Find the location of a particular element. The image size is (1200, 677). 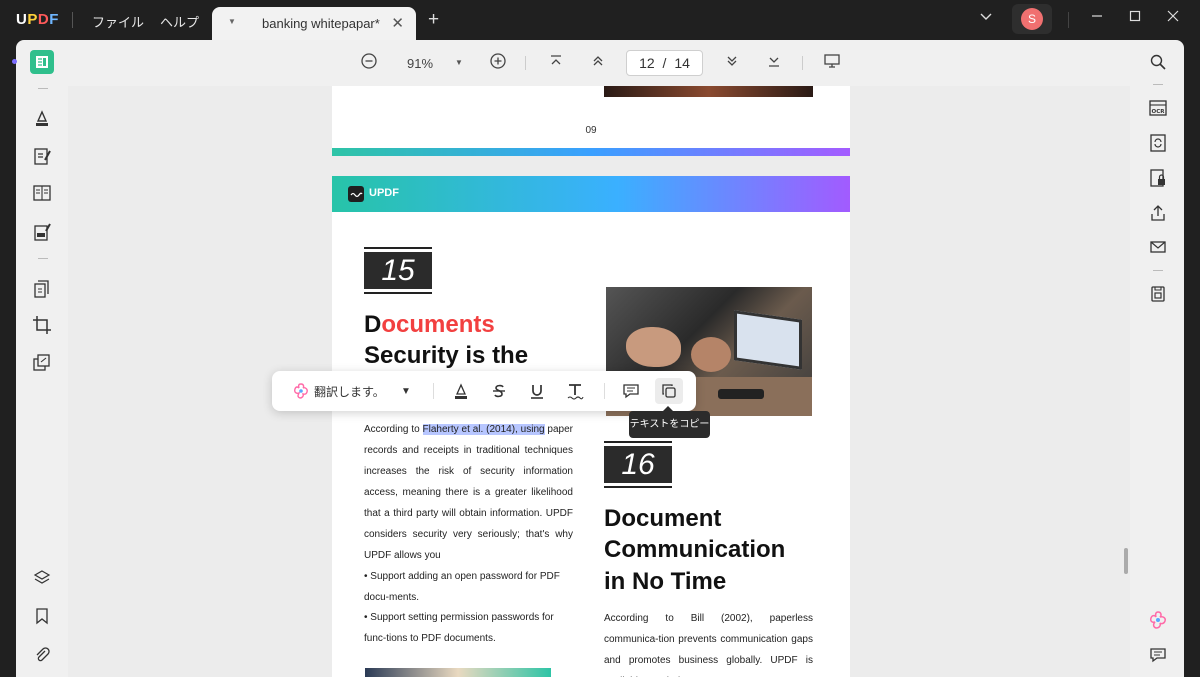

section-number-box: 15 is located at coordinates (398, 270).